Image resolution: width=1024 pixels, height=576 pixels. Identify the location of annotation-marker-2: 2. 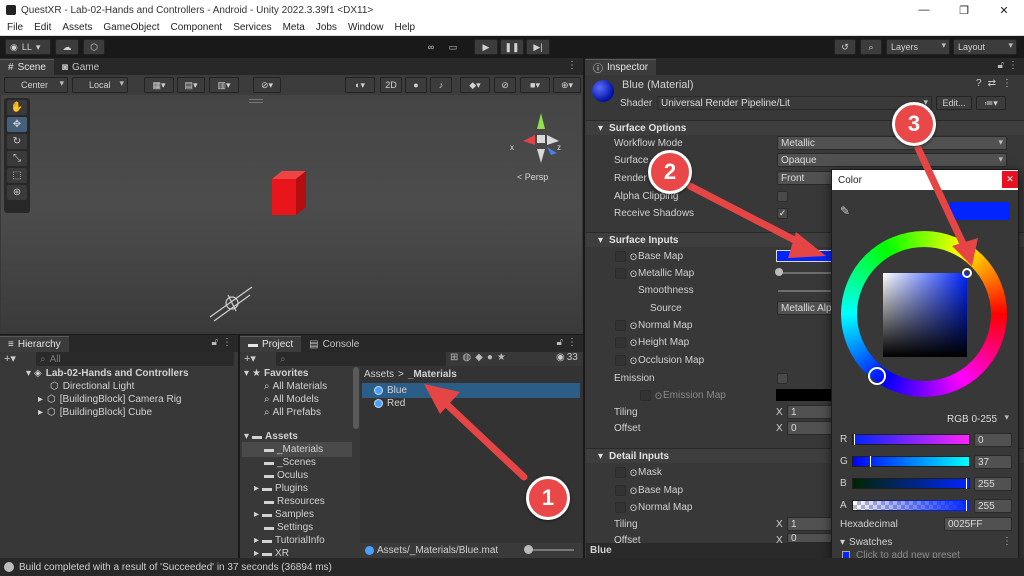
(670, 172).